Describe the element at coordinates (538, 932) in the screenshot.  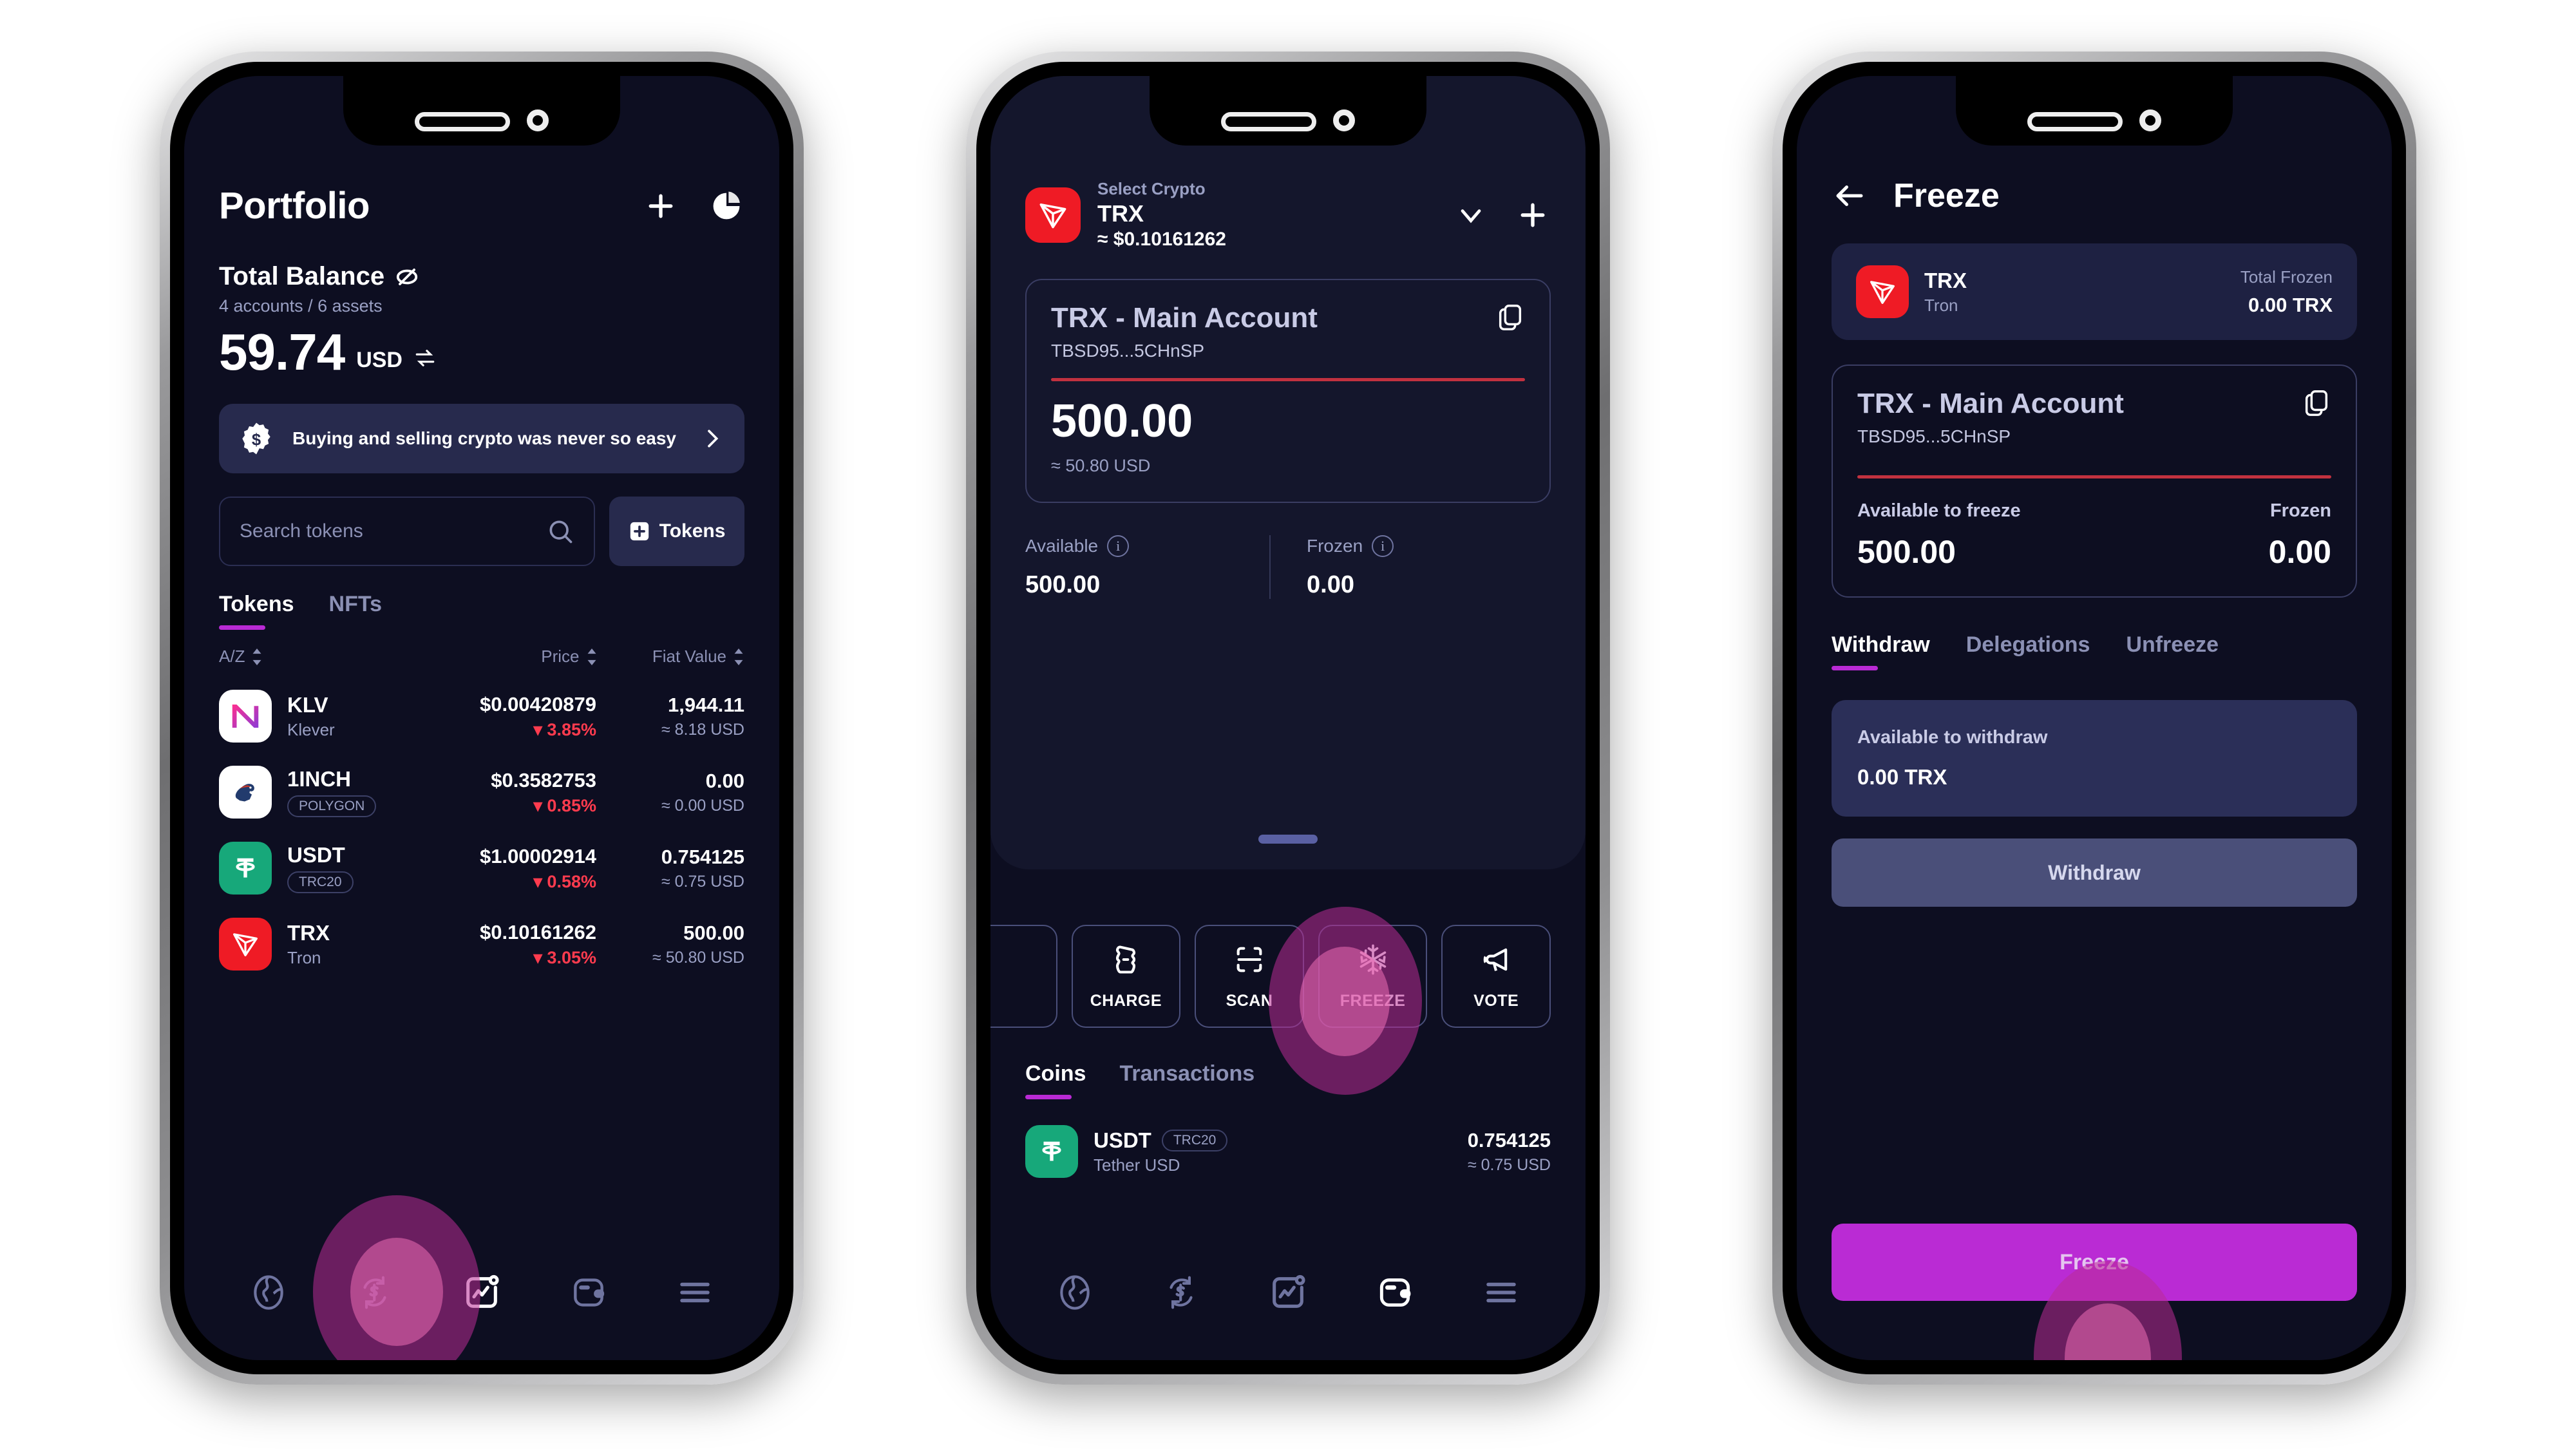
I see `token-price: $0.10161262` at that location.